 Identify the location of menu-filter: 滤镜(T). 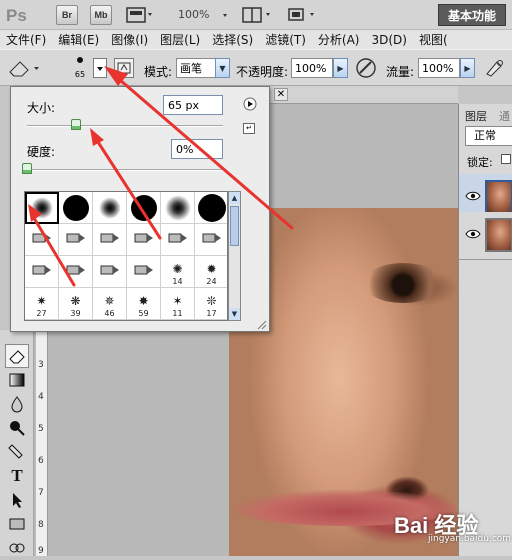
(285, 39).